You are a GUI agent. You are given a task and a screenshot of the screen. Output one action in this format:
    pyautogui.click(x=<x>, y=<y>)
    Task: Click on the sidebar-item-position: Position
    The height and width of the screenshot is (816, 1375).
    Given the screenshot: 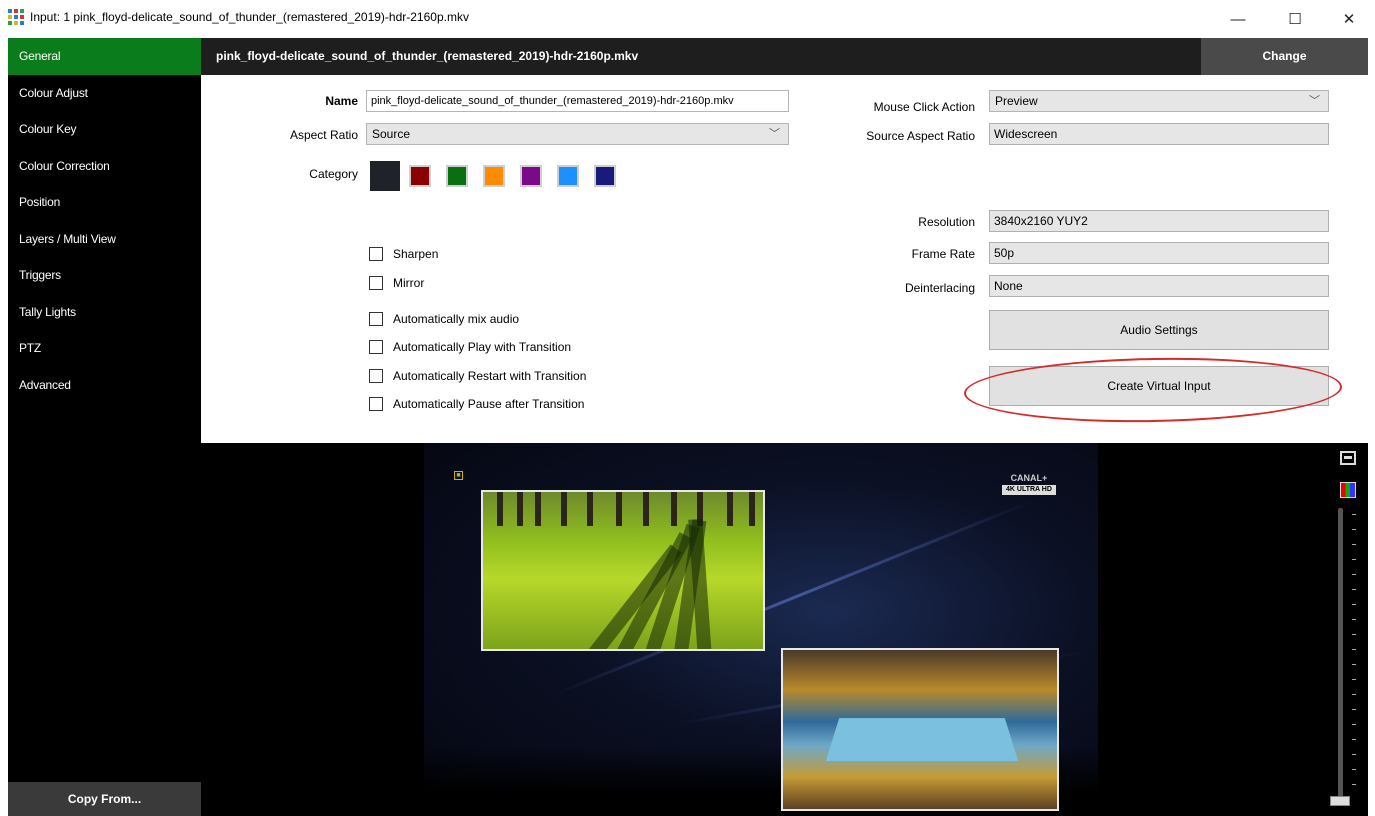 What is the action you would take?
    pyautogui.click(x=104, y=202)
    